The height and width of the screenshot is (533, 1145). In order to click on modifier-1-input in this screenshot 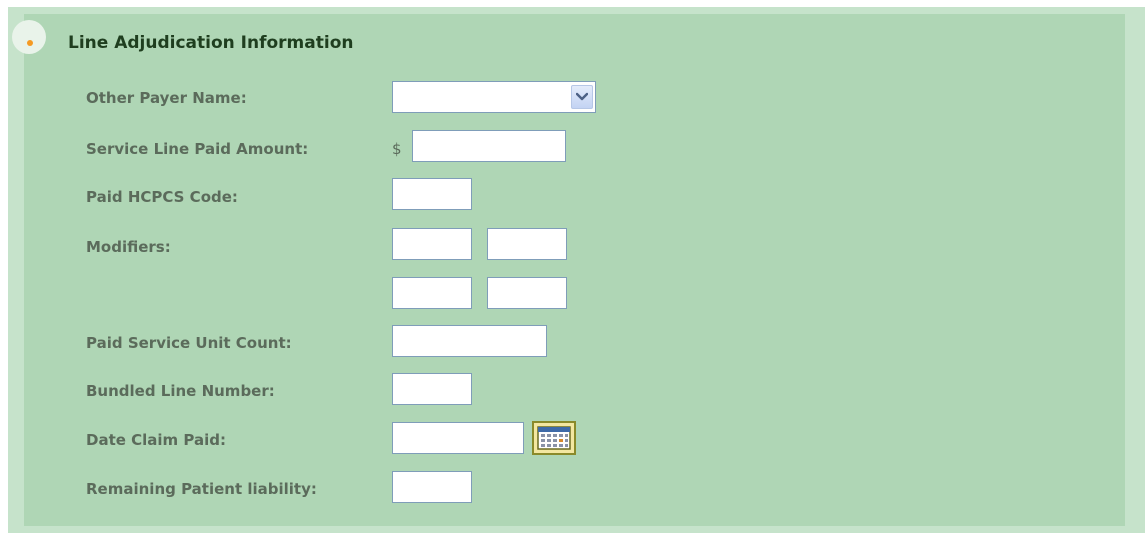, I will do `click(432, 244)`.